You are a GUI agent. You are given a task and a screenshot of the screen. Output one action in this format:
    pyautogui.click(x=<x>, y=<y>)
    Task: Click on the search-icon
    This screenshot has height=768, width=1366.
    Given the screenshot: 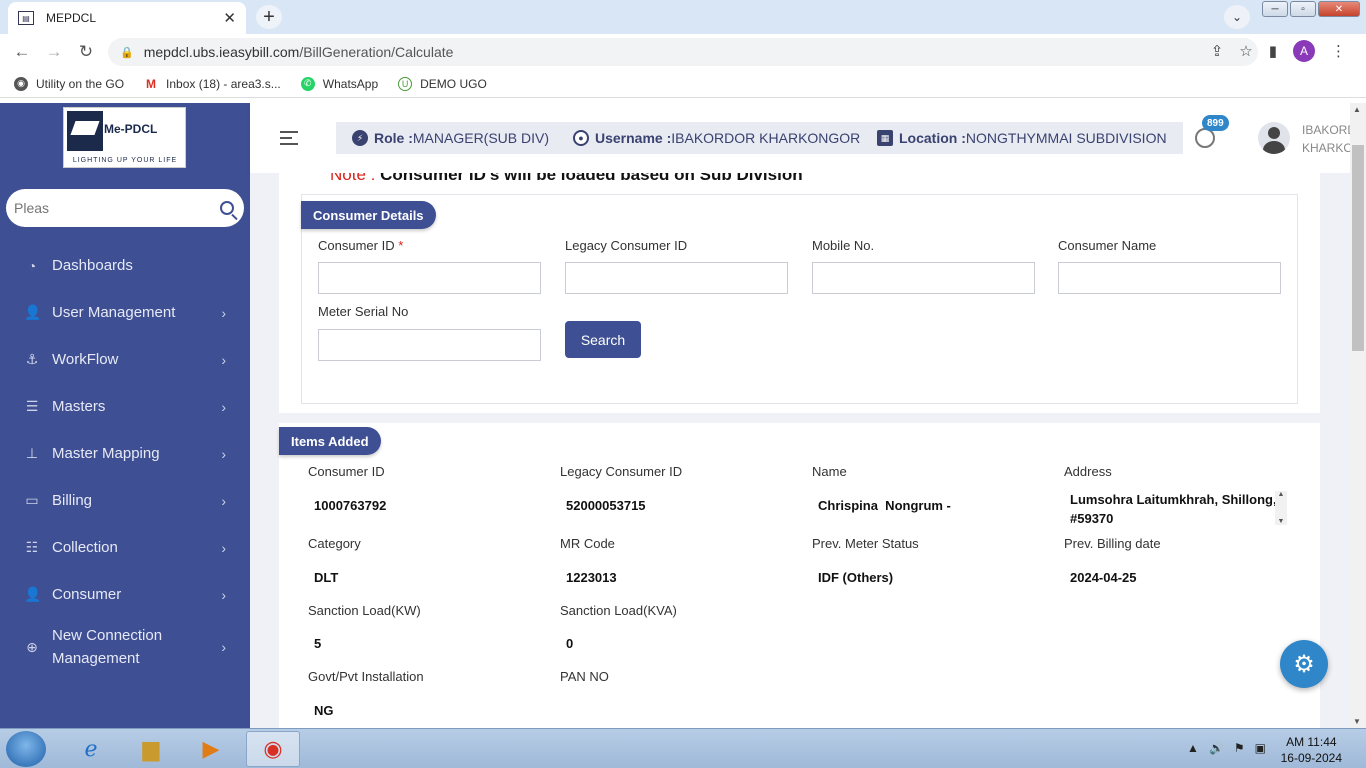 What is the action you would take?
    pyautogui.click(x=227, y=208)
    